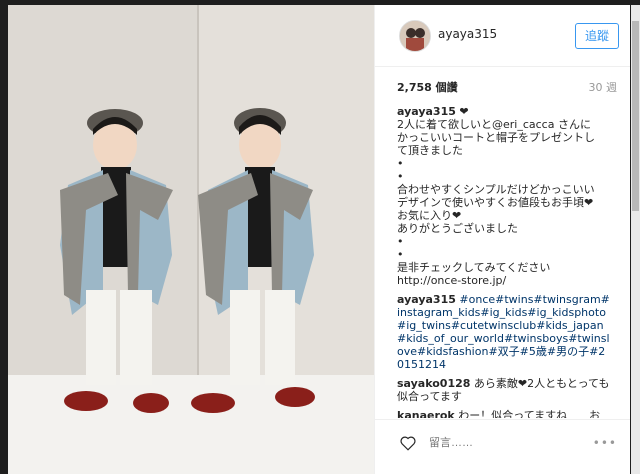 The height and width of the screenshot is (474, 640). What do you see at coordinates (467, 34) in the screenshot?
I see `post-username: ayaya315` at bounding box center [467, 34].